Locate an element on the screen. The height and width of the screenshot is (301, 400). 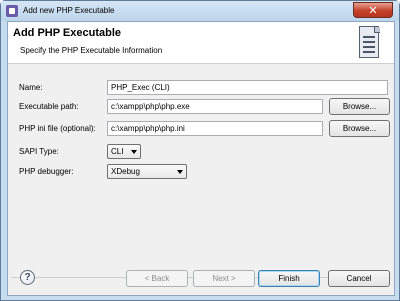
sapi-type-select: CLI is located at coordinates (124, 151).